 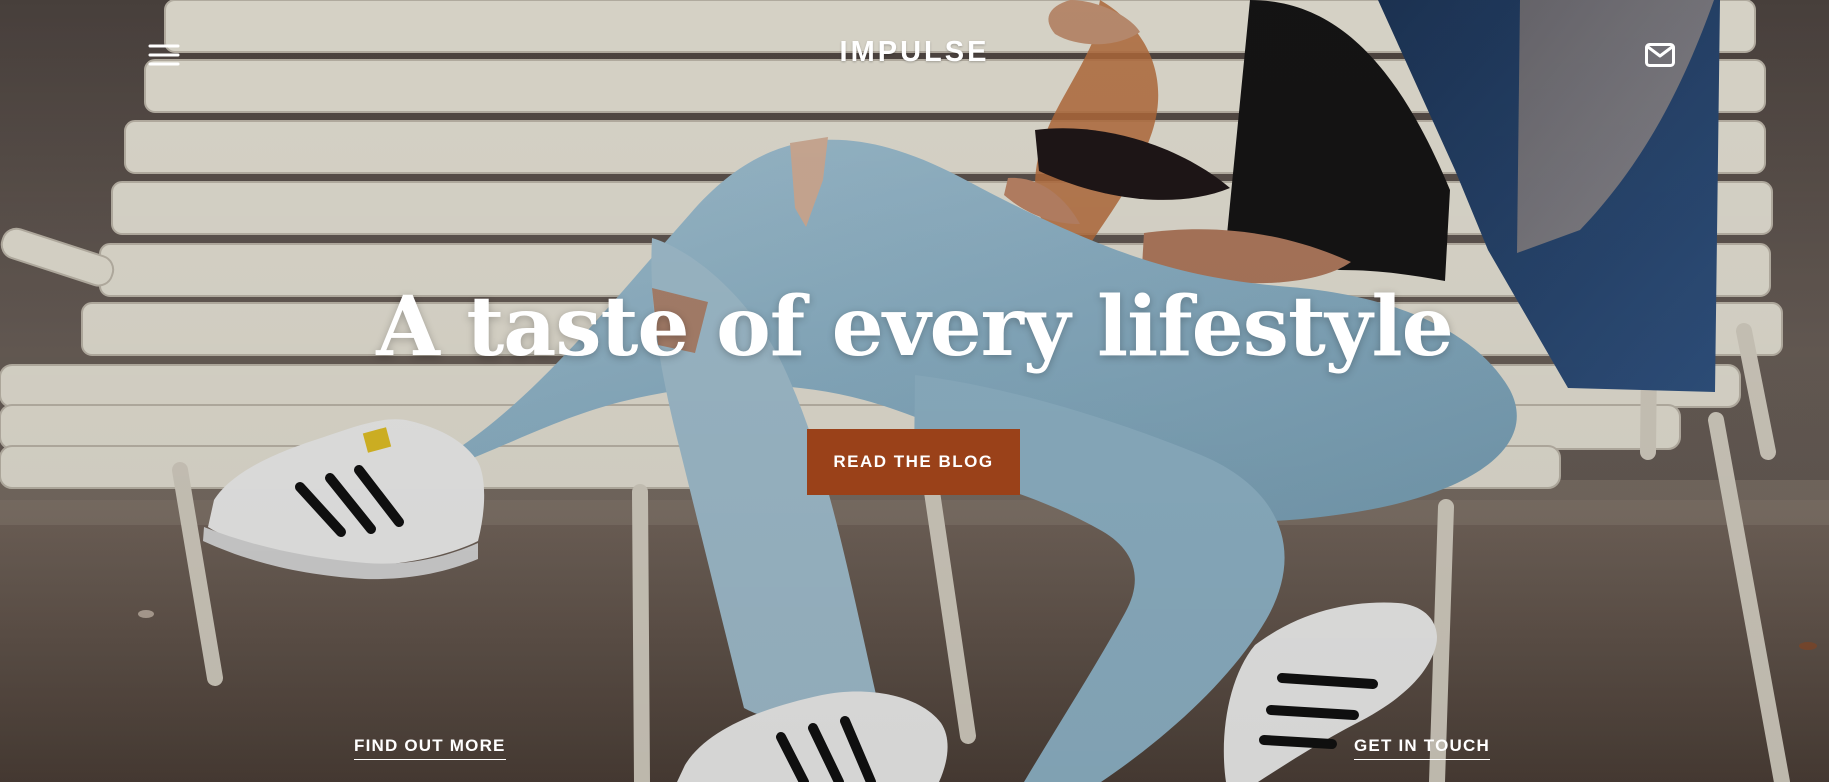 I want to click on find-out-more-link: FIND OUT MORE, so click(x=430, y=748).